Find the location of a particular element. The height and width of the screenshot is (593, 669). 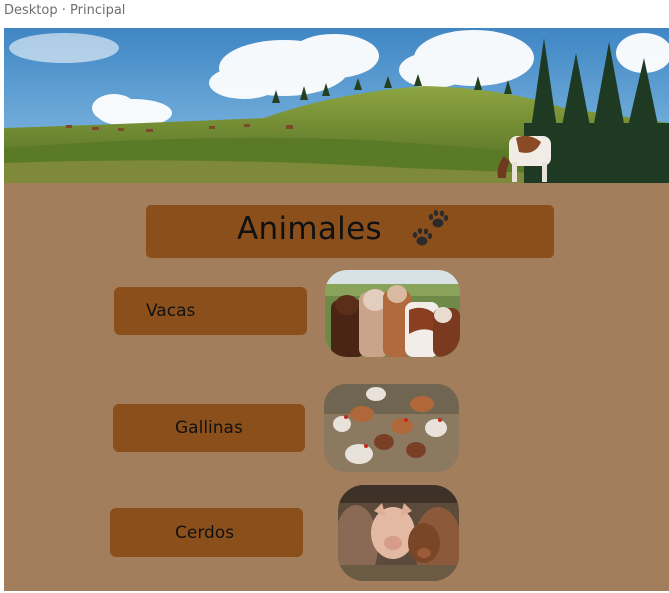

cerdos-button: Cerdos is located at coordinates (206, 532).